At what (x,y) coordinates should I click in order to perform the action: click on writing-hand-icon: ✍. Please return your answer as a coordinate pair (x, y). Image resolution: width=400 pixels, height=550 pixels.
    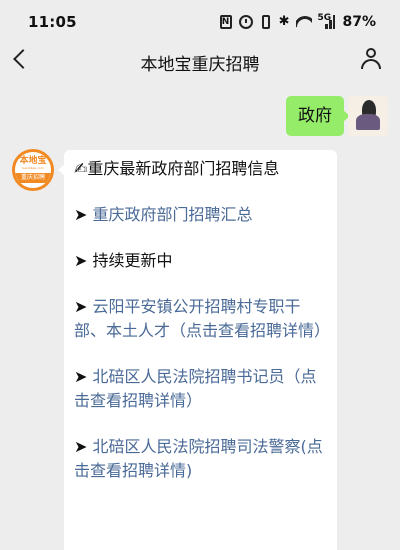
    Looking at the image, I should click on (81, 168).